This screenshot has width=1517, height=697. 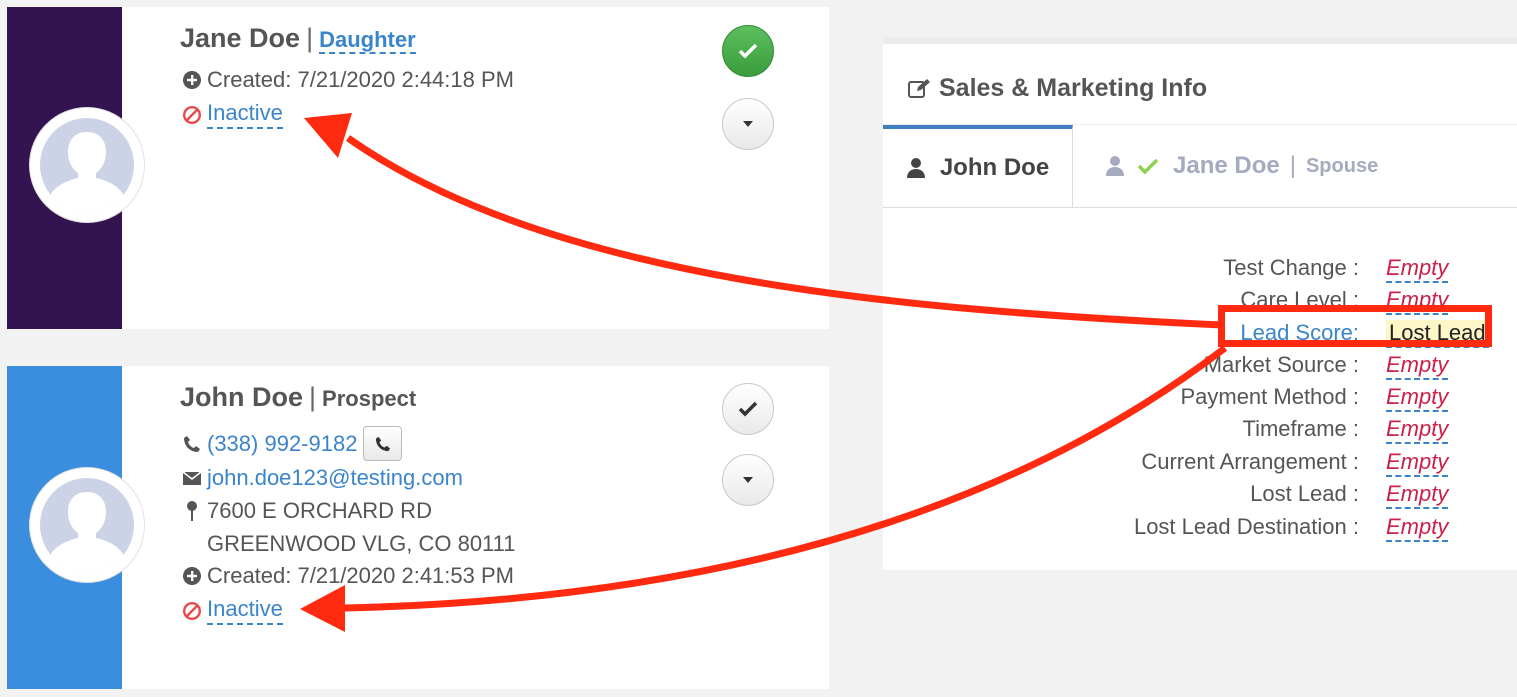 What do you see at coordinates (1073, 88) in the screenshot?
I see `panel-title-text: Sales & Marketing Info` at bounding box center [1073, 88].